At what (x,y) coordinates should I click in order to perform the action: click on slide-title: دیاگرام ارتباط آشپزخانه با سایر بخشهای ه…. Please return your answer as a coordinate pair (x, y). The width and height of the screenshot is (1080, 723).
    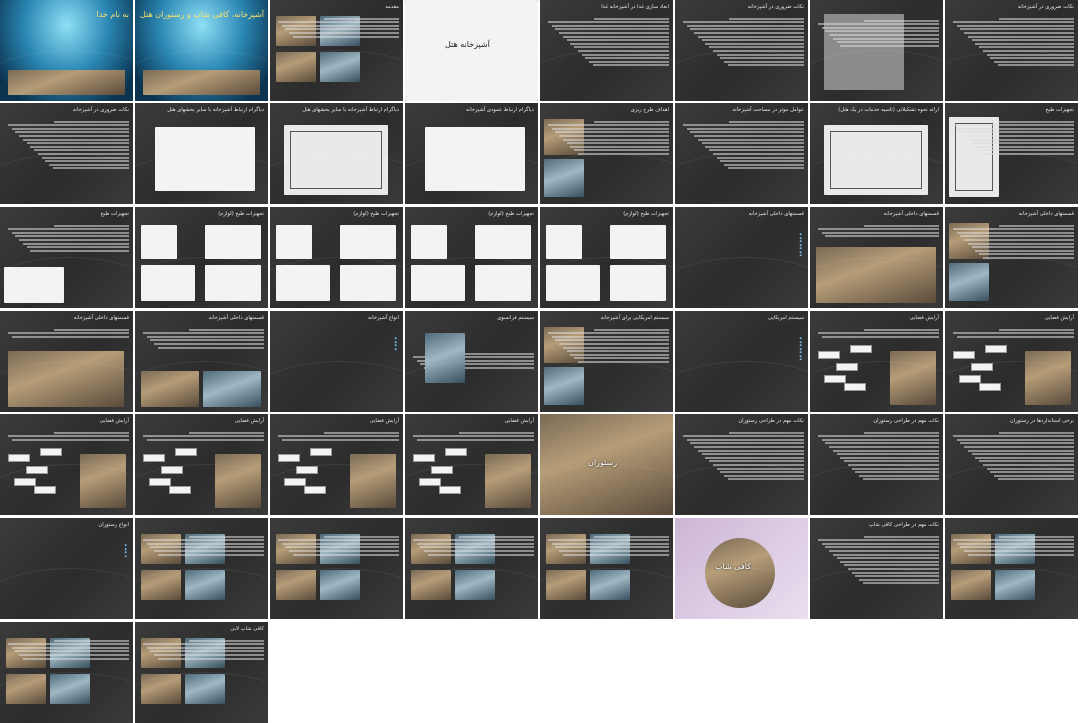
    Looking at the image, I should click on (215, 110).